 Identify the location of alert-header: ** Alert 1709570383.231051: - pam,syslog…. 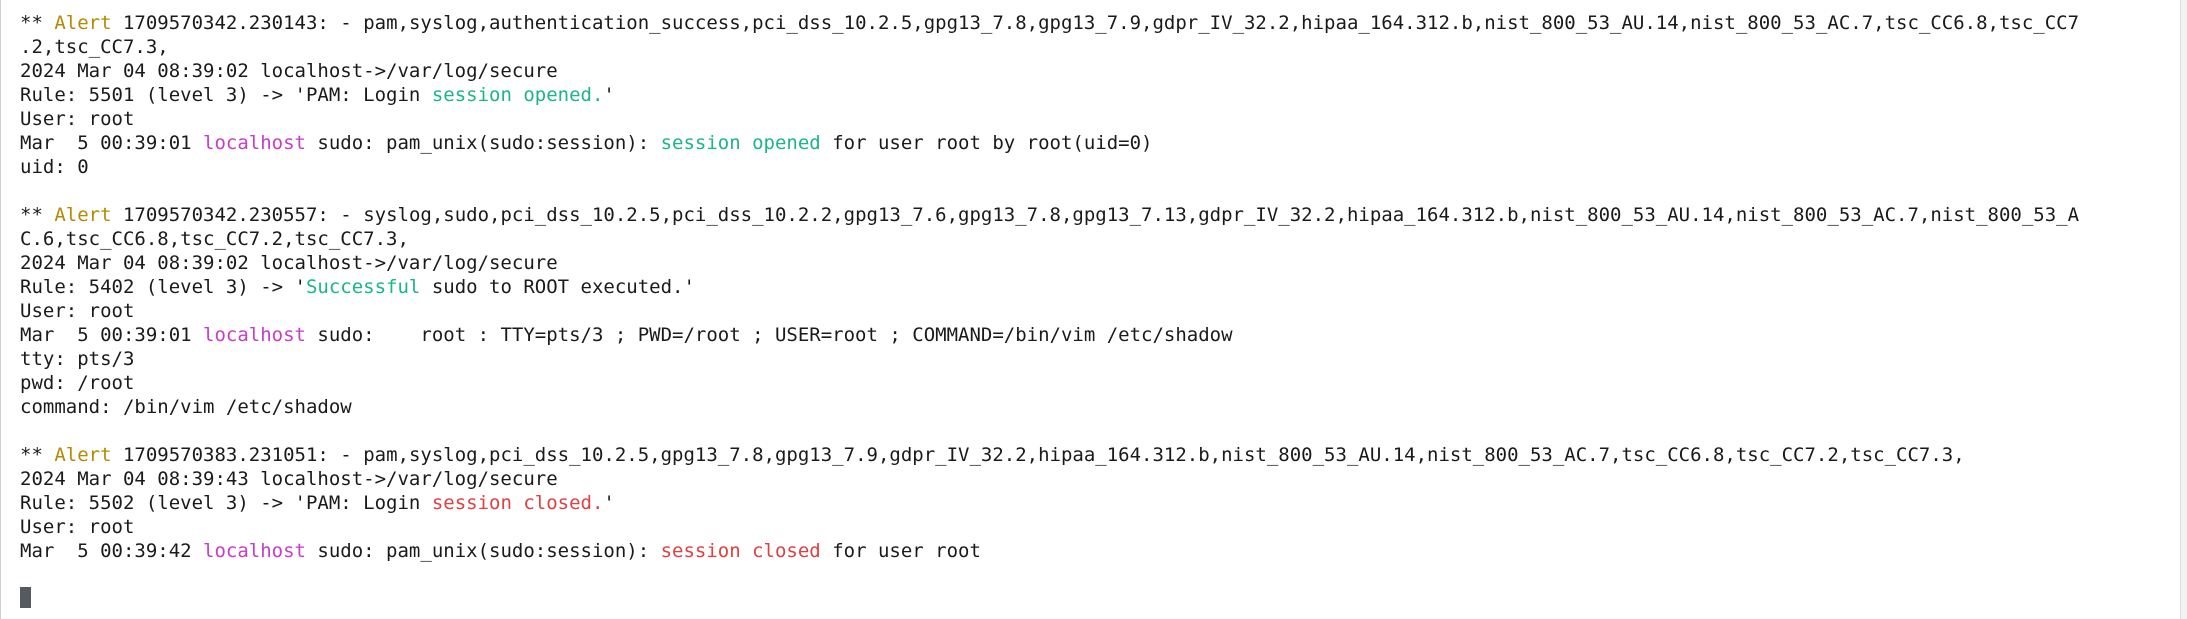
(1100, 455).